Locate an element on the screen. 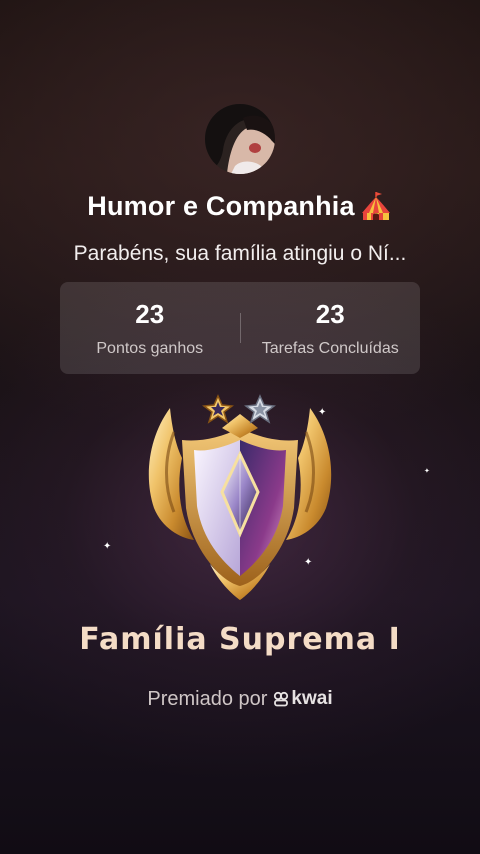  tasks-label: Tarefas Concluídas is located at coordinates (330, 348).